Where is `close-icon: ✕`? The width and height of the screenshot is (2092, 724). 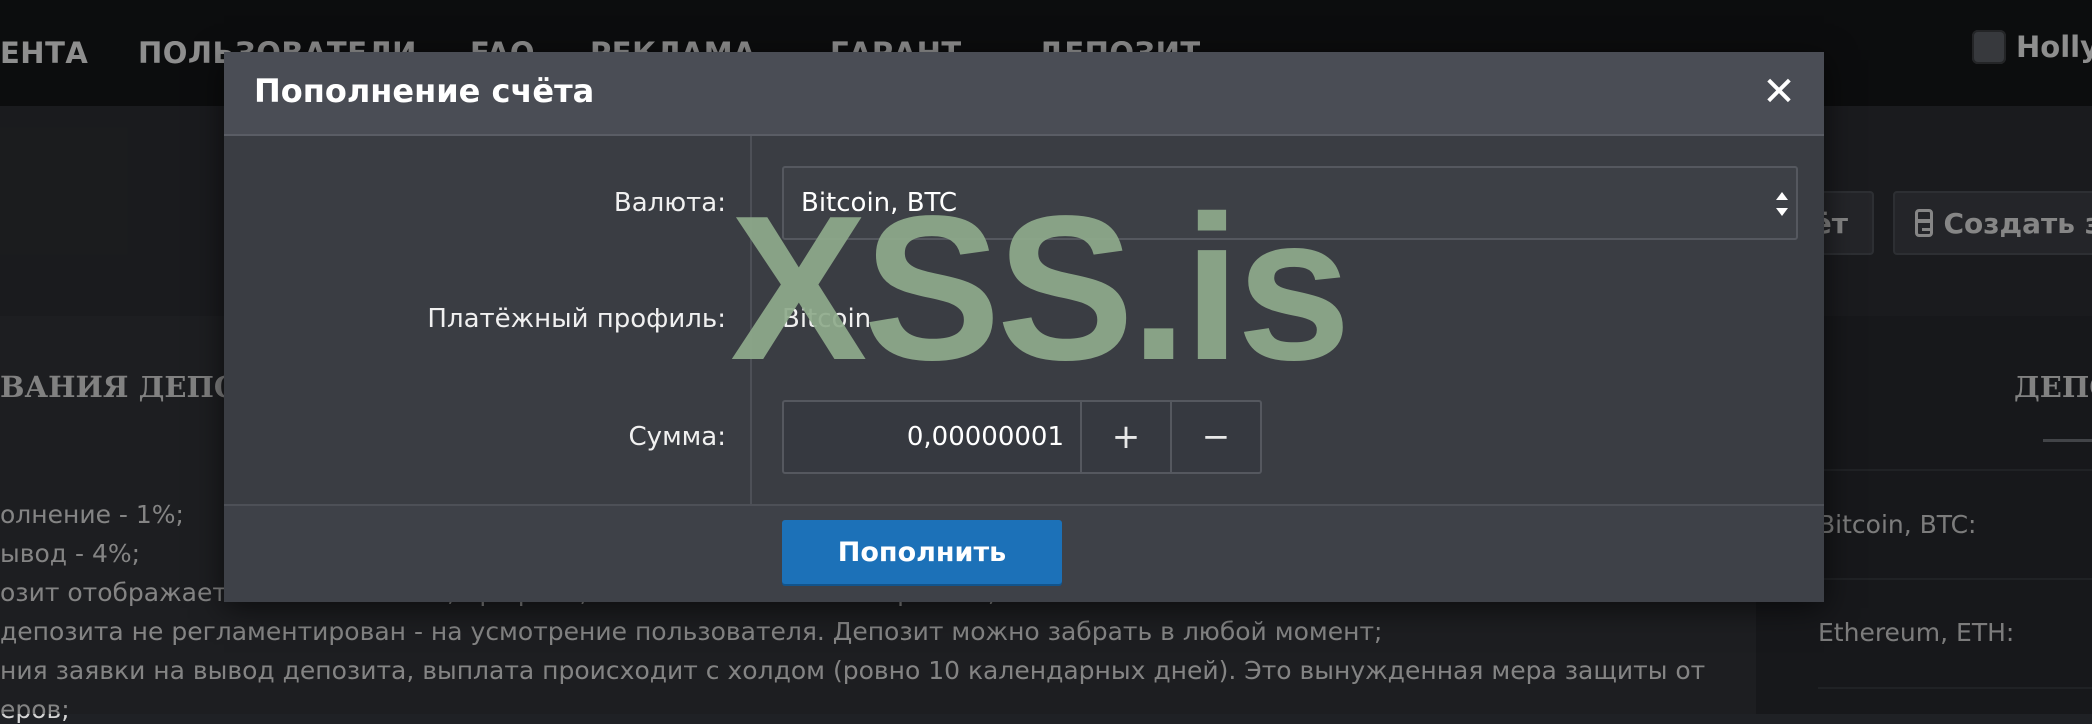 close-icon: ✕ is located at coordinates (1779, 92).